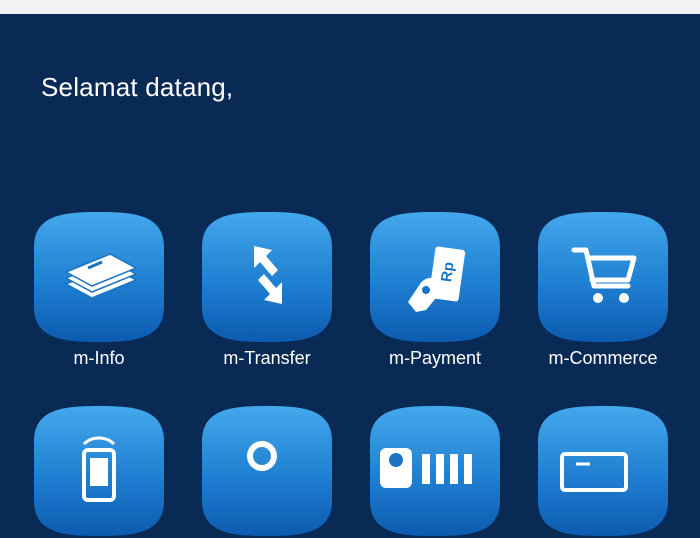 This screenshot has height=538, width=700. Describe the element at coordinates (267, 358) in the screenshot. I see `m-transfer-label: m-Transfer` at that location.